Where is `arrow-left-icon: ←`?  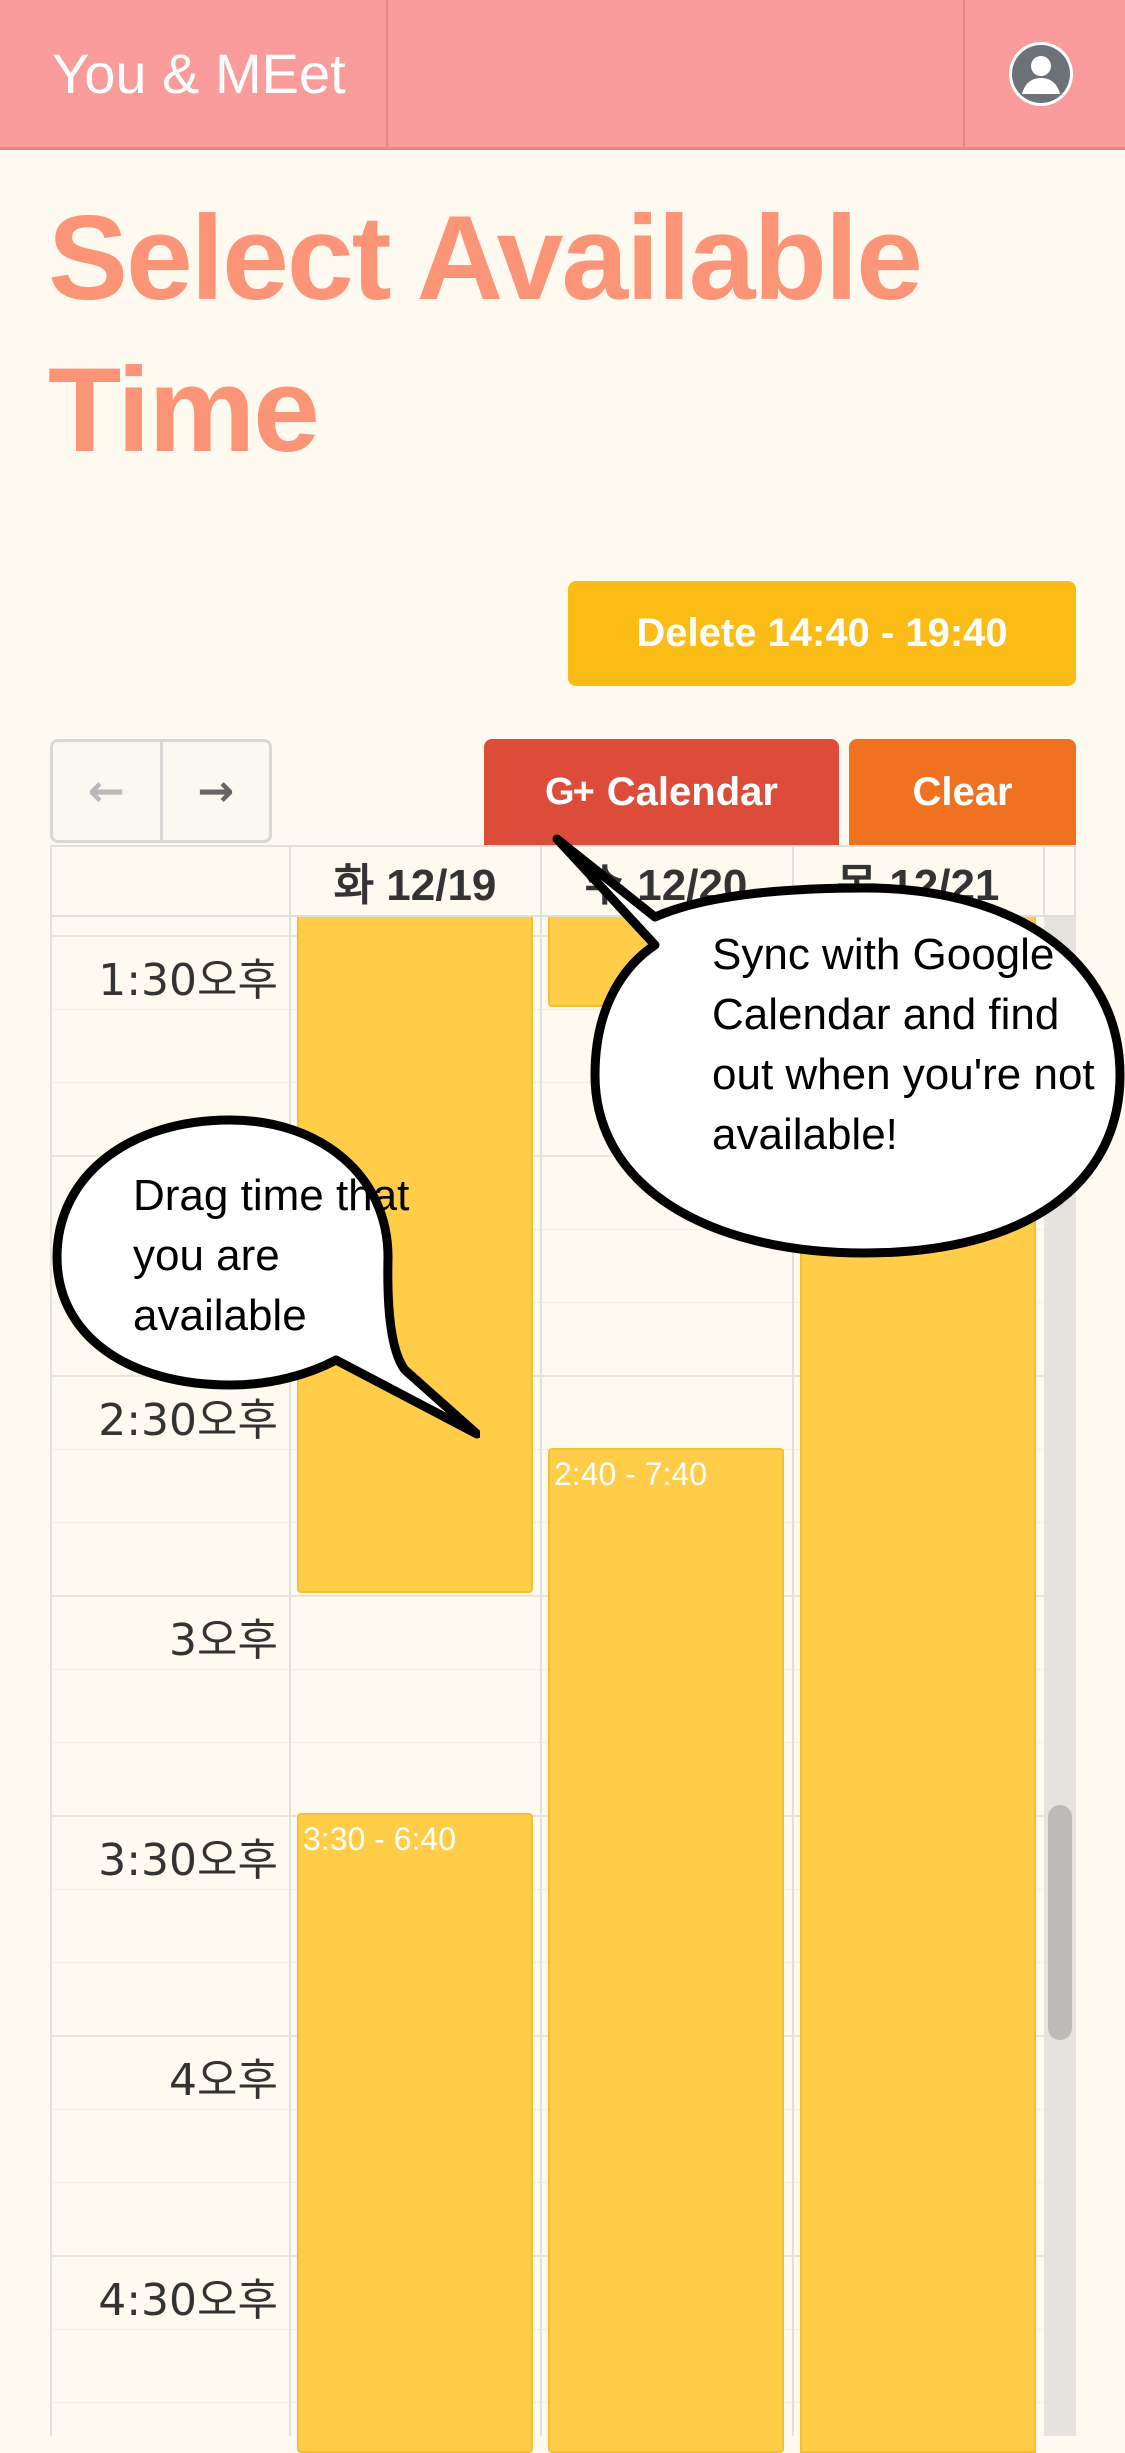
arrow-left-icon: ← is located at coordinates (108, 791).